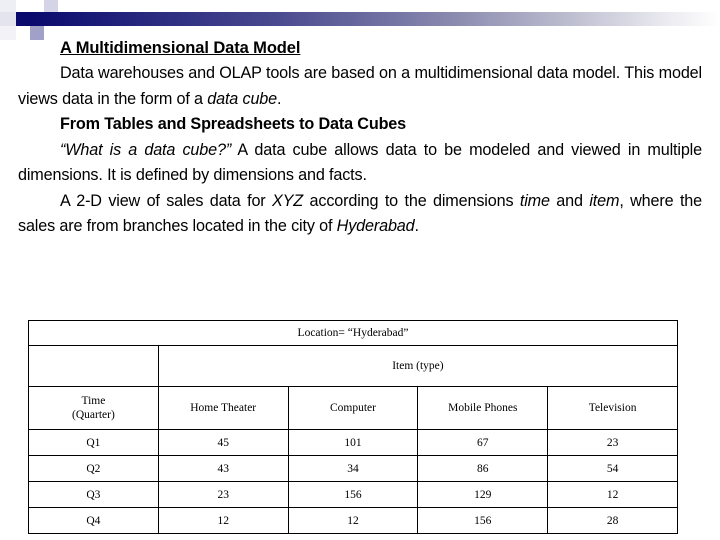 This screenshot has width=720, height=540. I want to click on cell-value: 28, so click(612, 520).